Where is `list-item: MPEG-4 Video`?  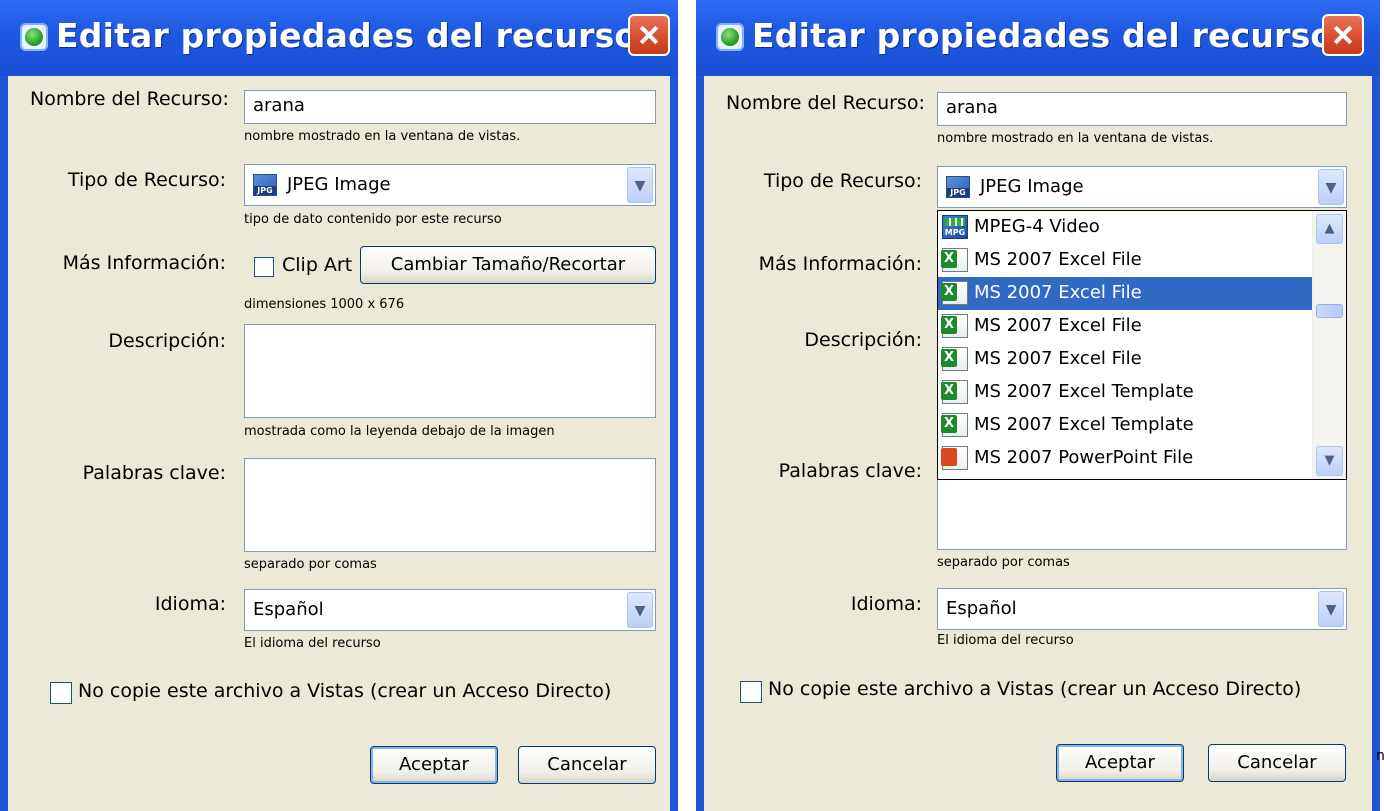
list-item: MPEG-4 Video is located at coordinates (1125, 227).